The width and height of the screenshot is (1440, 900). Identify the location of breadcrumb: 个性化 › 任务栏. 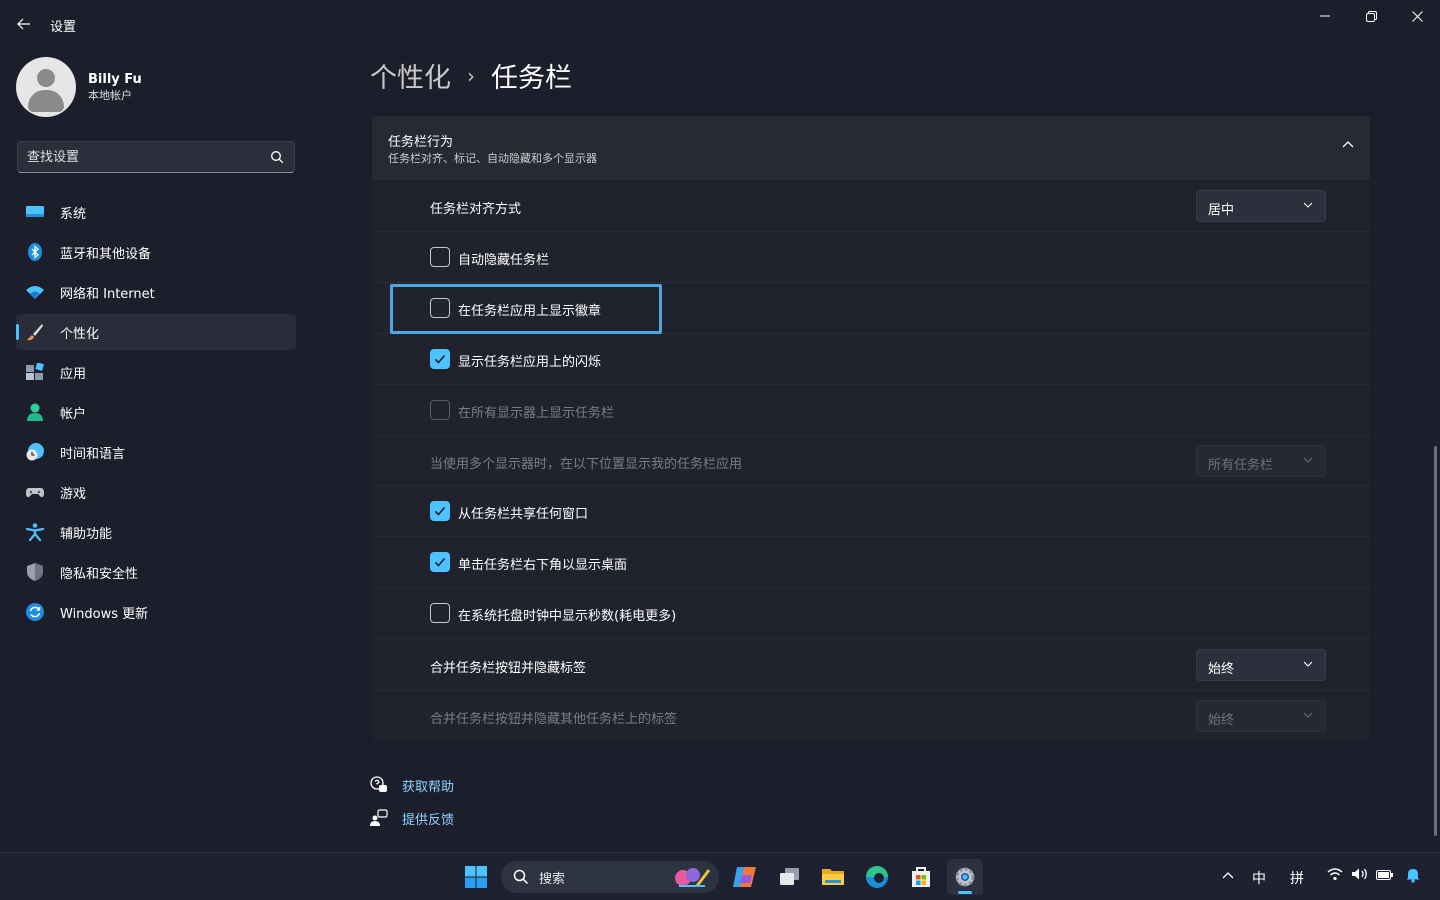
(471, 75).